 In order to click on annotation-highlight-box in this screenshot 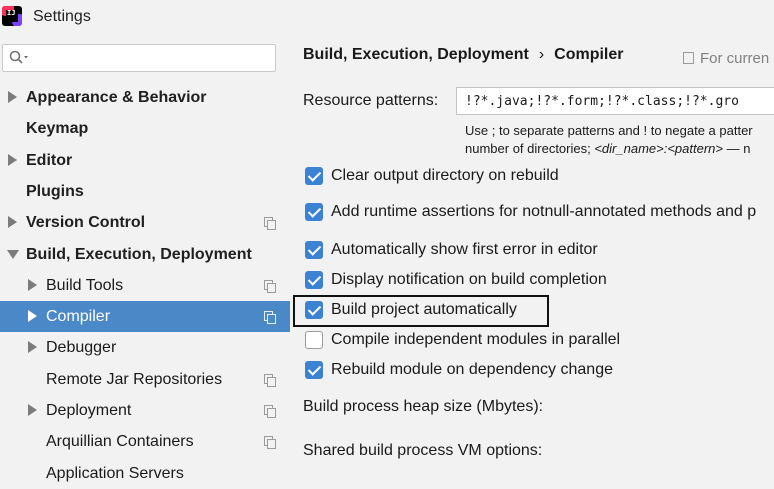, I will do `click(421, 311)`.